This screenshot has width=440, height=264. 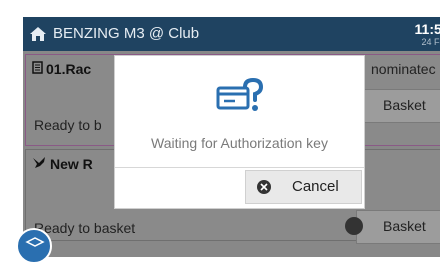 I want to click on race-card-title-text: 01.Rac, so click(x=69, y=69).